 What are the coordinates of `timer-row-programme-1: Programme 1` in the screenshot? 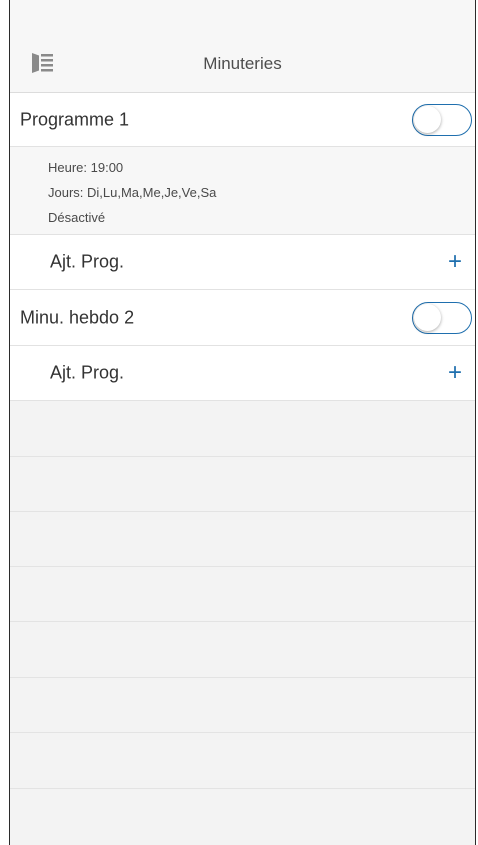 It's located at (242, 120).